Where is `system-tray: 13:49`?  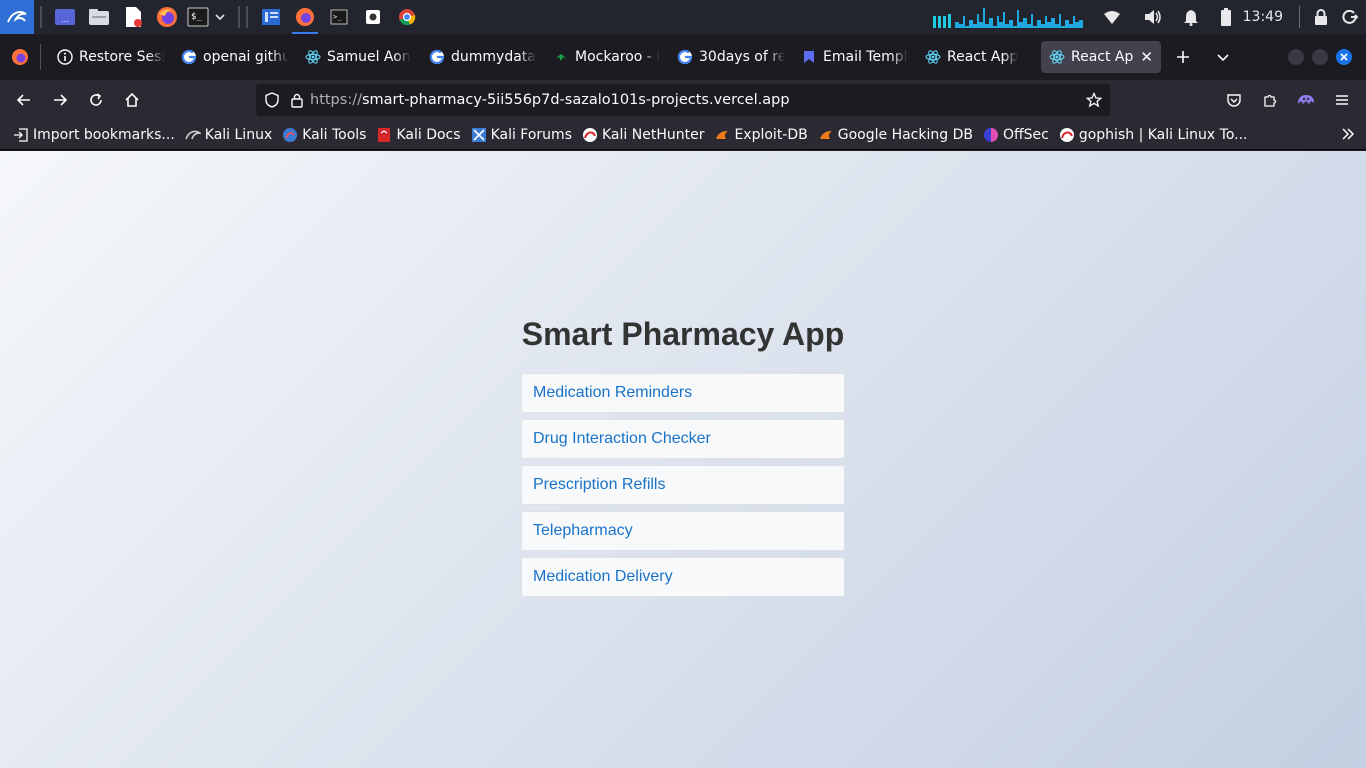 system-tray: 13:49 is located at coordinates (1145, 17).